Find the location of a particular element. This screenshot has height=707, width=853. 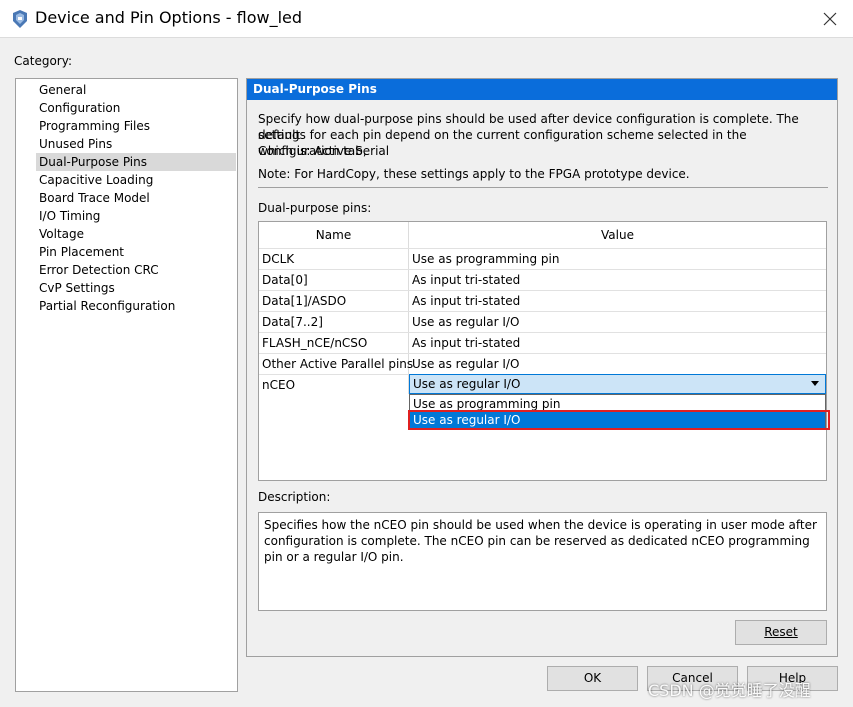

category-item-pin-placement: Pin Placement is located at coordinates (80, 252).